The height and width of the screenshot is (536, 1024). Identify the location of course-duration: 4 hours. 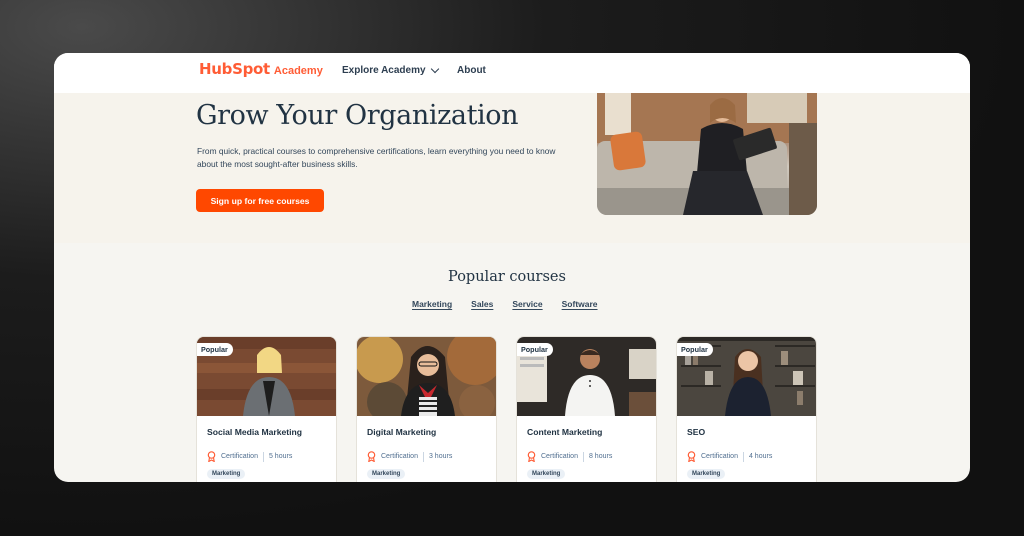
(760, 456).